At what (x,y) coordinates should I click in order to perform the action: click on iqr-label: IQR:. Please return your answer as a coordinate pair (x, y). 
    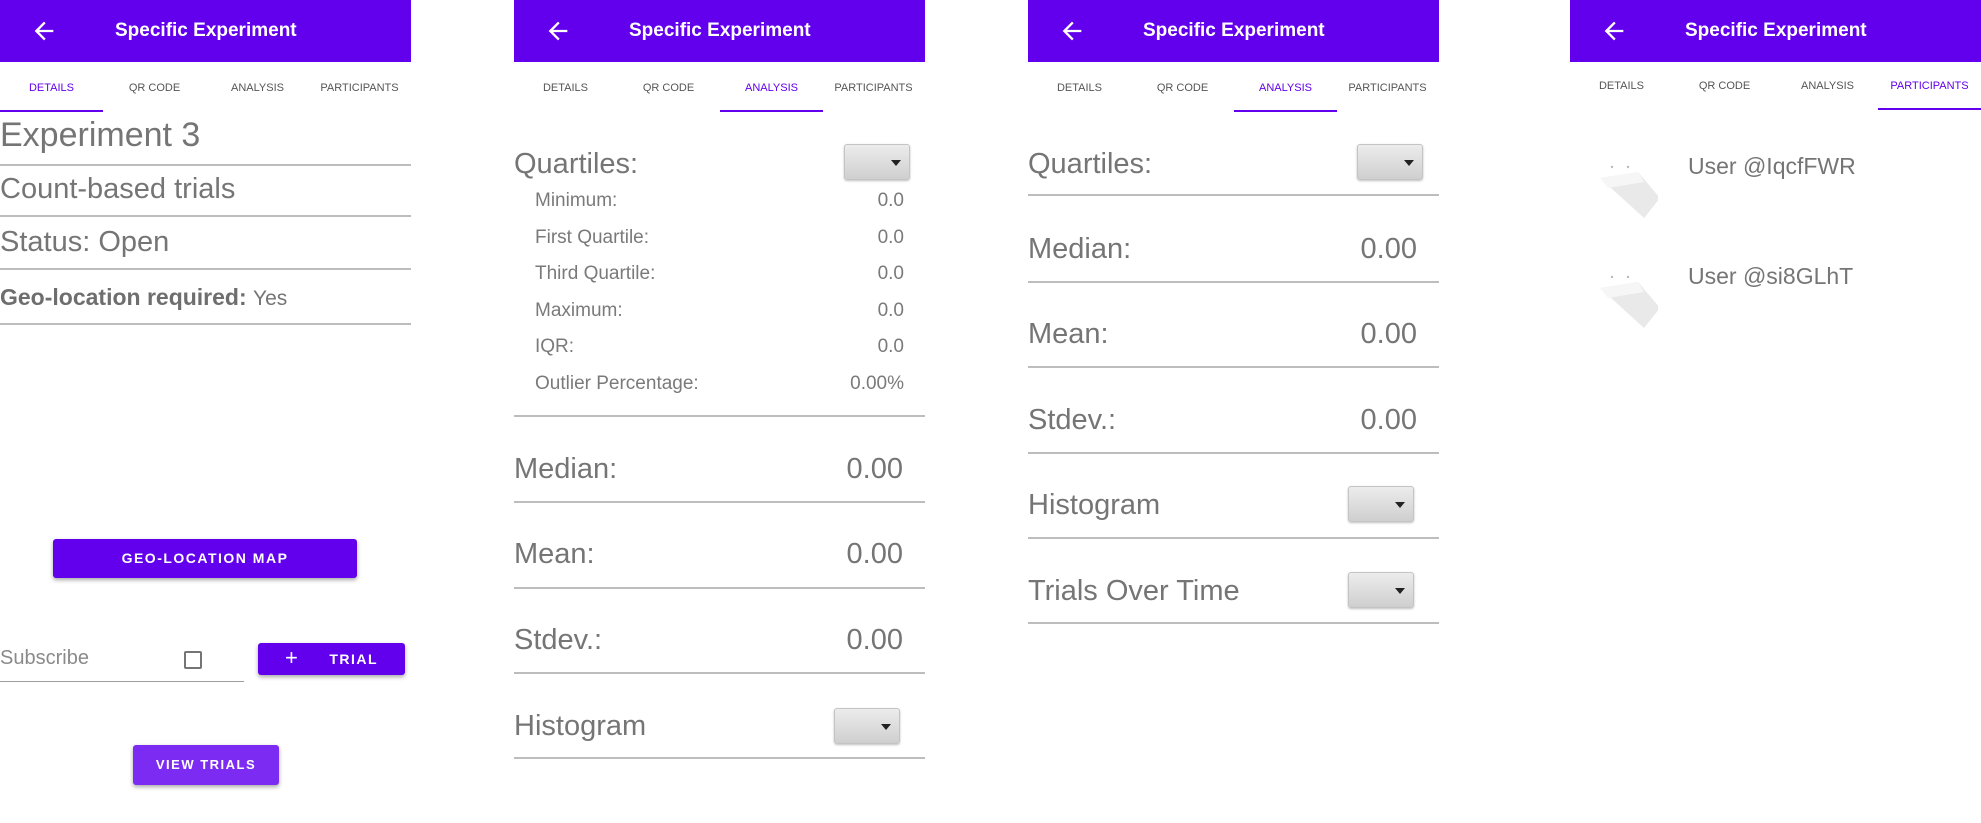
    Looking at the image, I should click on (555, 346).